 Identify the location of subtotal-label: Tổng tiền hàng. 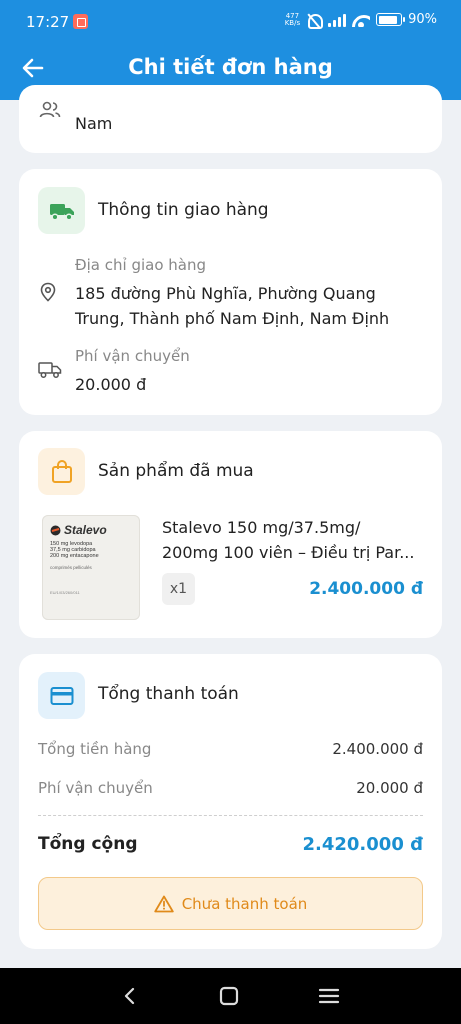
(95, 749).